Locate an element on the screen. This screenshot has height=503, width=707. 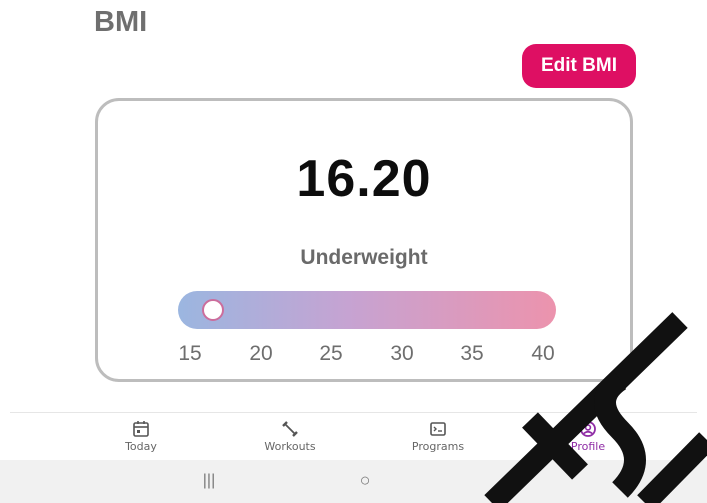
scale-tick-label: 35 is located at coordinates (472, 353).